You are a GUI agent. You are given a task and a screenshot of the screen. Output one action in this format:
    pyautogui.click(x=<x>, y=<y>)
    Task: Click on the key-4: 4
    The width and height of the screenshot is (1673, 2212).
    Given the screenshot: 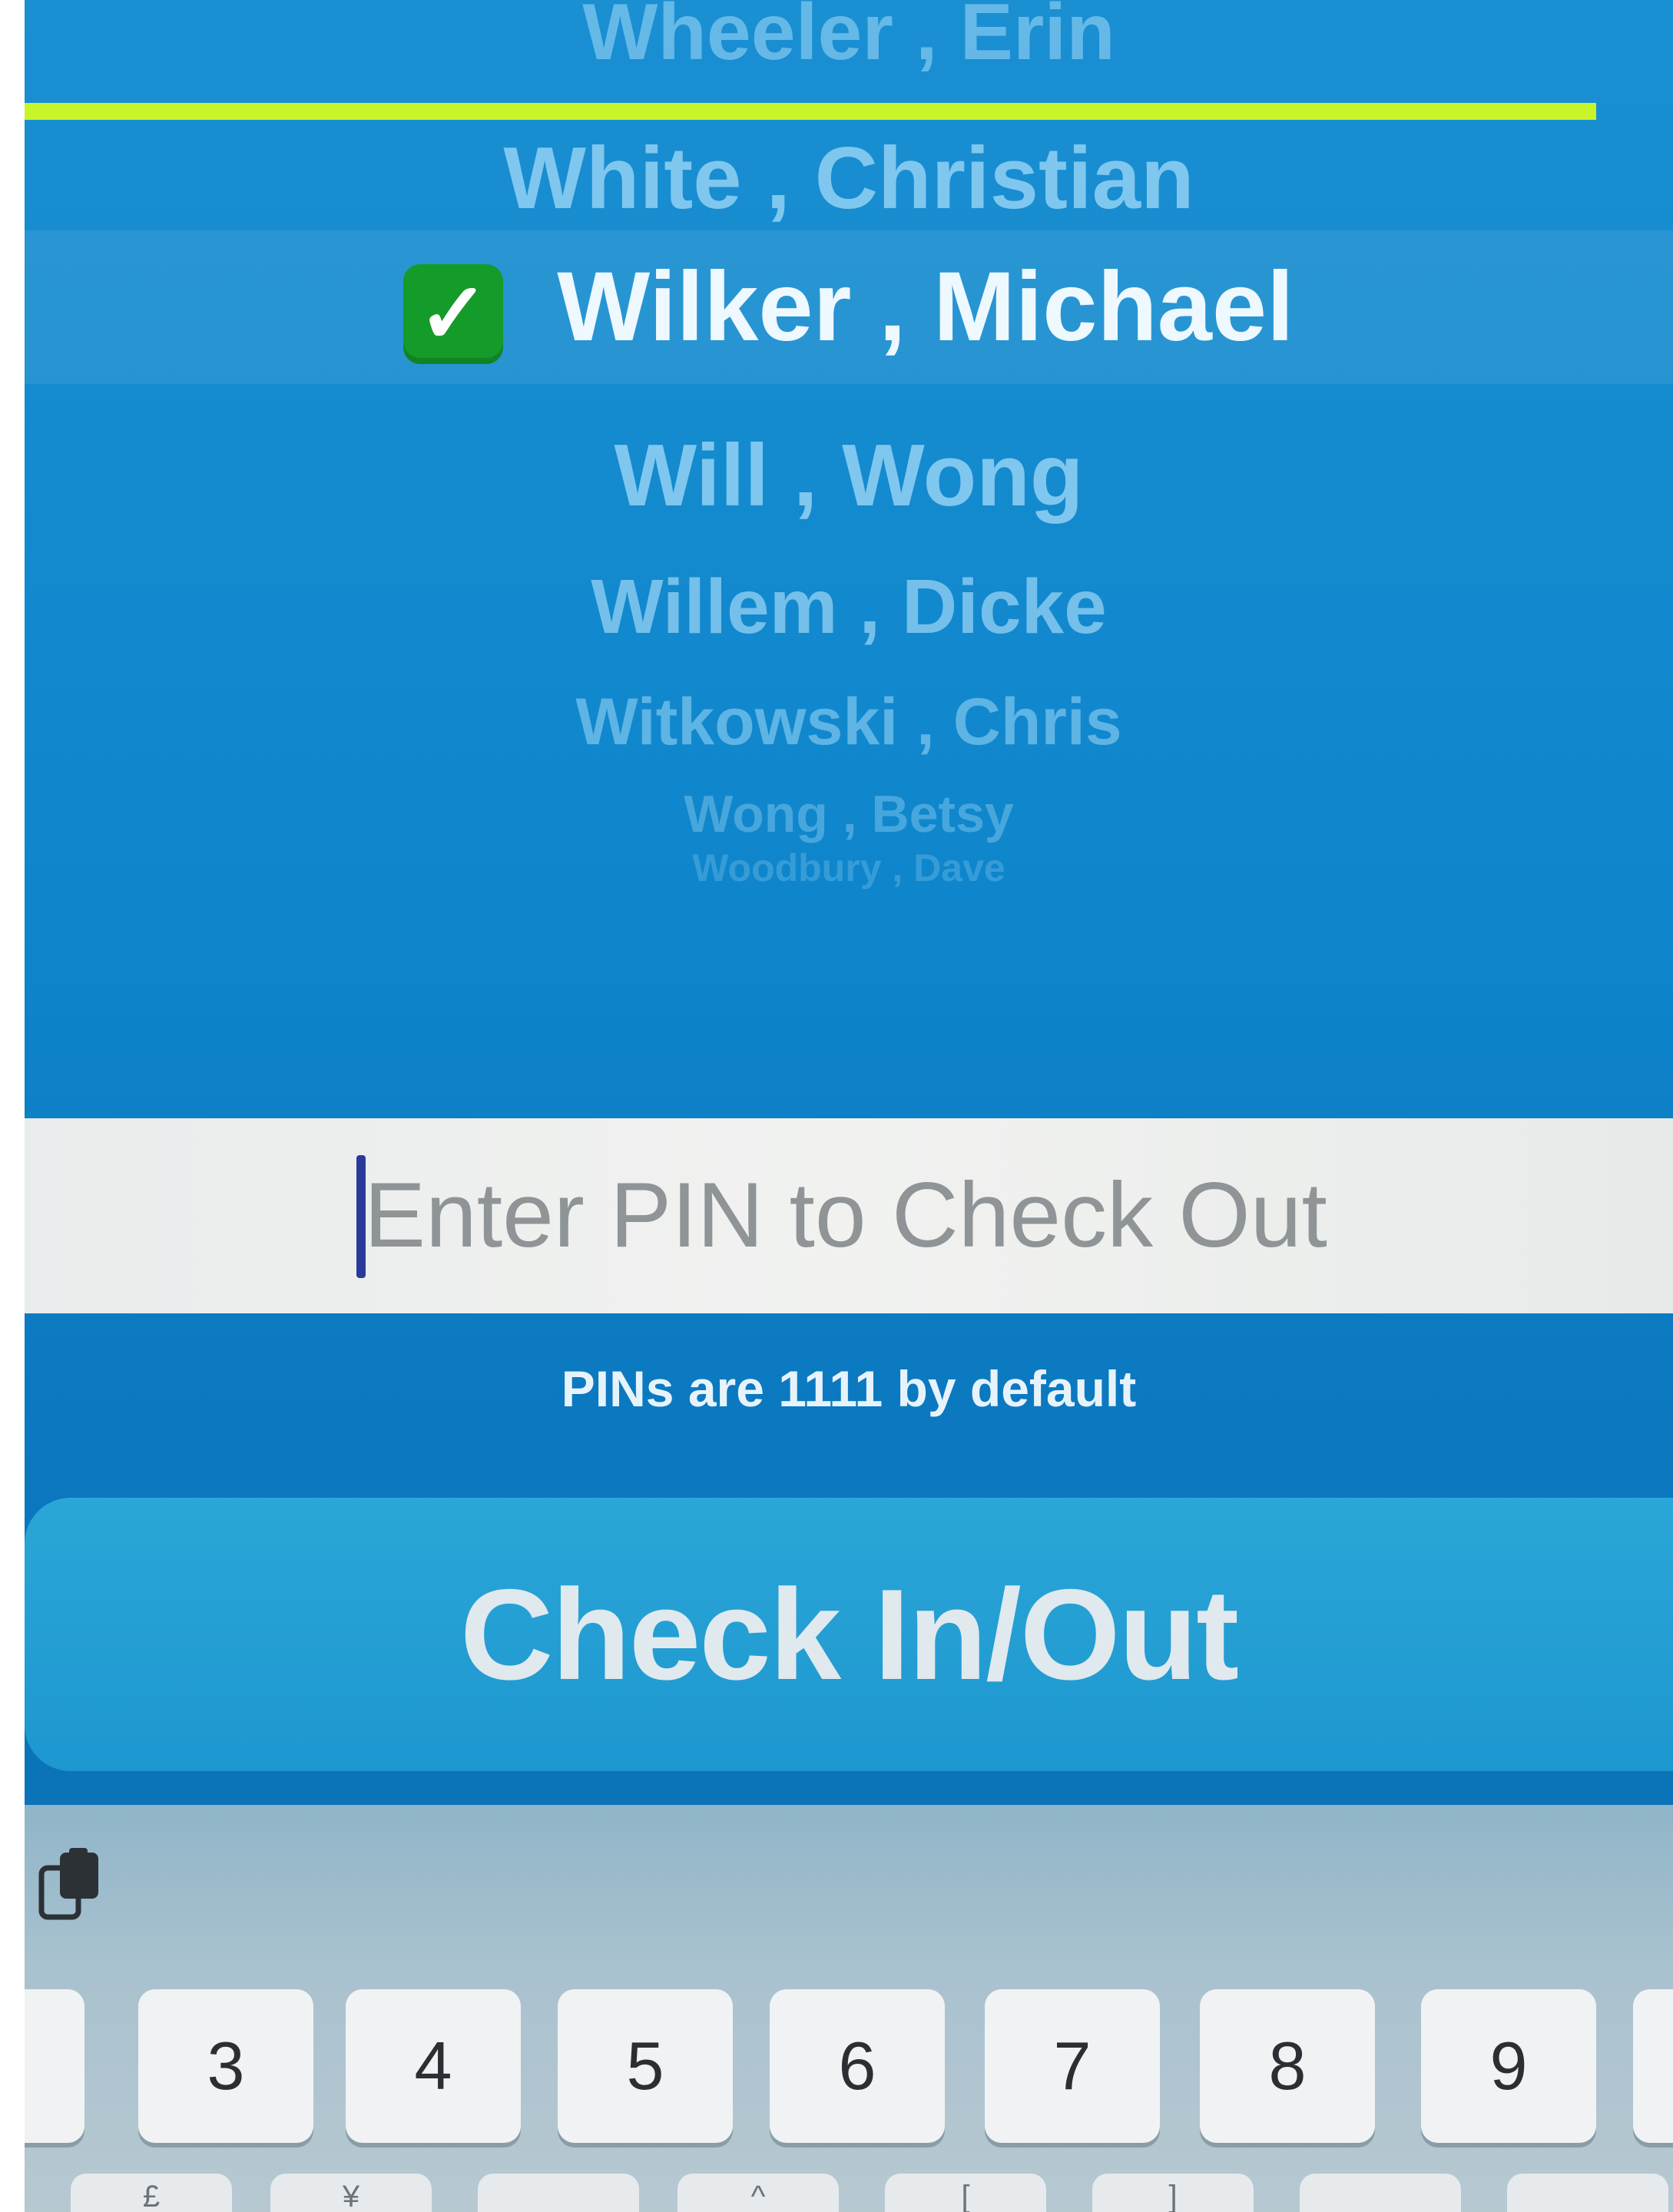 What is the action you would take?
    pyautogui.click(x=433, y=2066)
    